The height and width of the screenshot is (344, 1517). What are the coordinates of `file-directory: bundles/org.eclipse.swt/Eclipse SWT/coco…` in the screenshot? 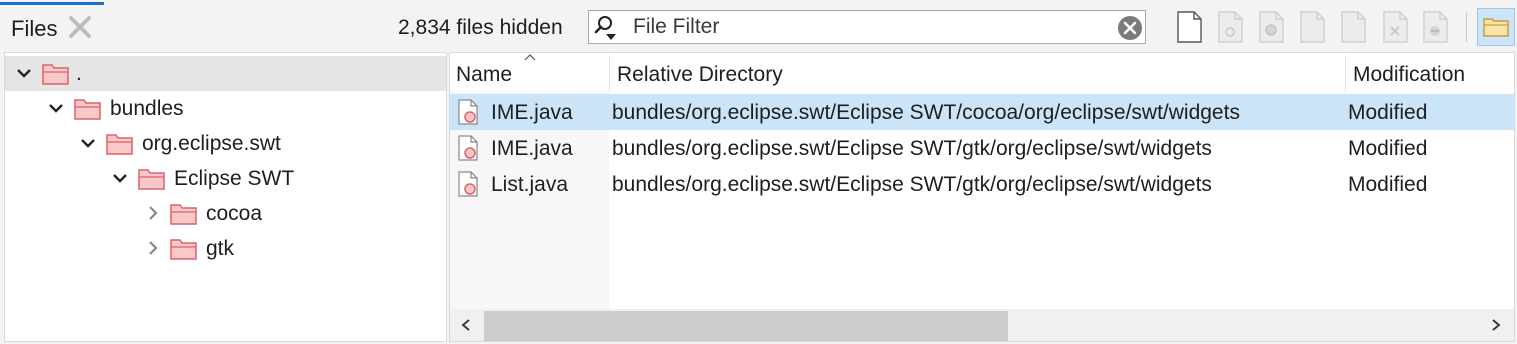 It's located at (926, 112).